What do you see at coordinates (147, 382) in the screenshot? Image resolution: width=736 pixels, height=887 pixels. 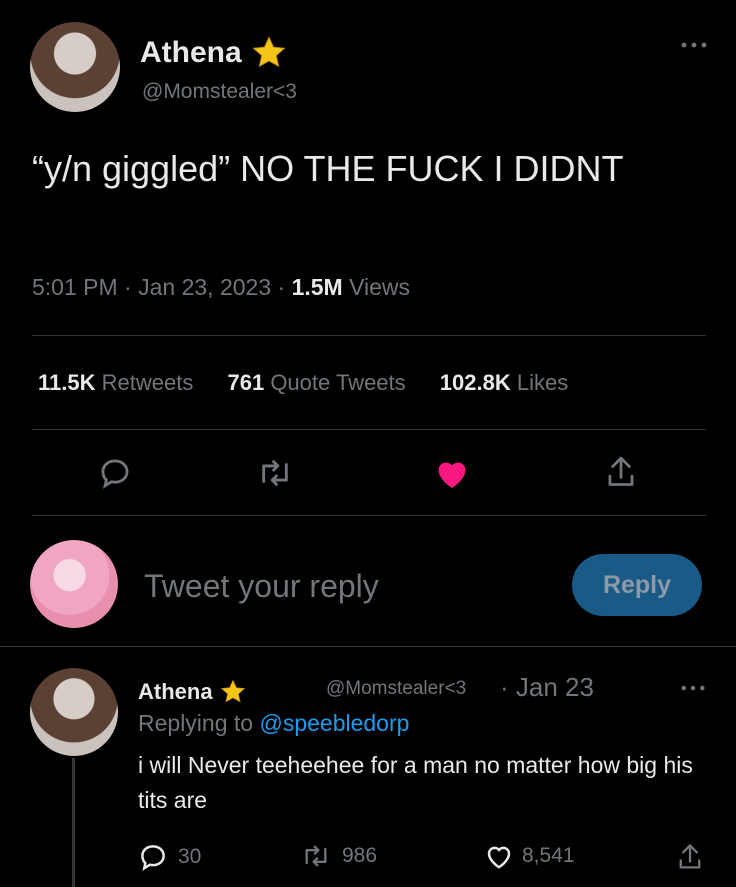 I see `retweets-label: Retweets` at bounding box center [147, 382].